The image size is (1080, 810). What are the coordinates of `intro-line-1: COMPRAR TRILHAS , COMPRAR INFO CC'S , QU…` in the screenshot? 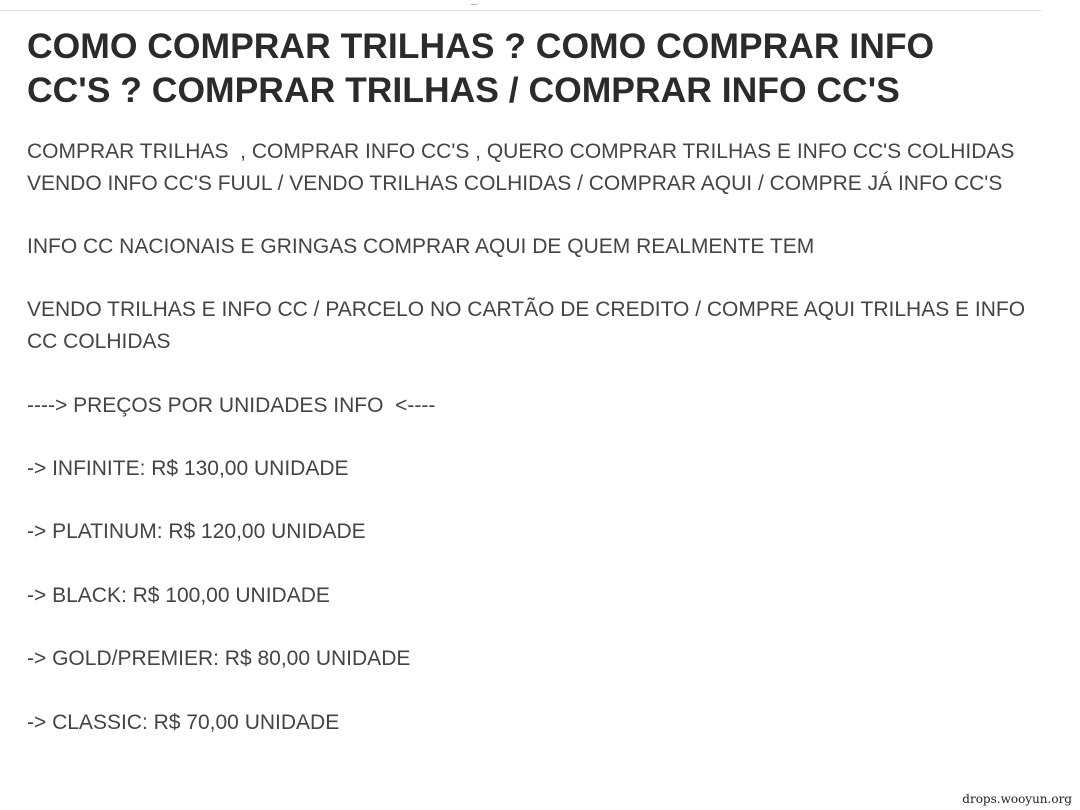 It's located at (521, 151).